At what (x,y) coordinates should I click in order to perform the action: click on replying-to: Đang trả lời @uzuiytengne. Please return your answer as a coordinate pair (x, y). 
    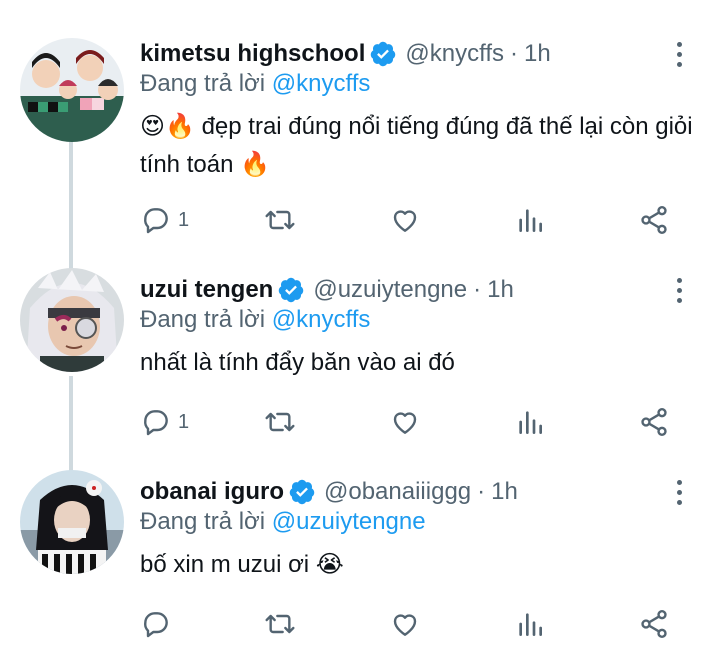
    Looking at the image, I should click on (283, 522).